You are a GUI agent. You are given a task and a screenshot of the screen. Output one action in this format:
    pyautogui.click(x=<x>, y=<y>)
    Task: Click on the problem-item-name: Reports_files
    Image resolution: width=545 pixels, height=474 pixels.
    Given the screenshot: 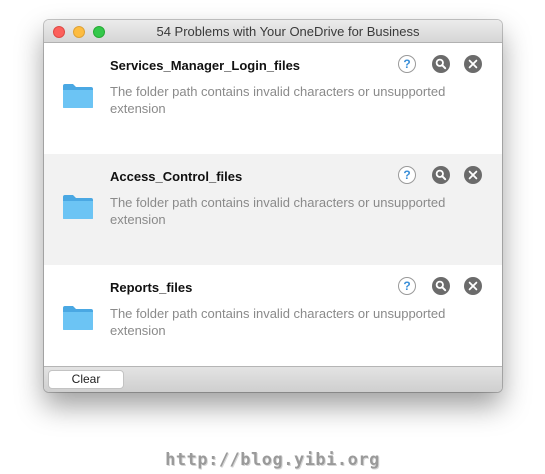 What is the action you would take?
    pyautogui.click(x=151, y=287)
    